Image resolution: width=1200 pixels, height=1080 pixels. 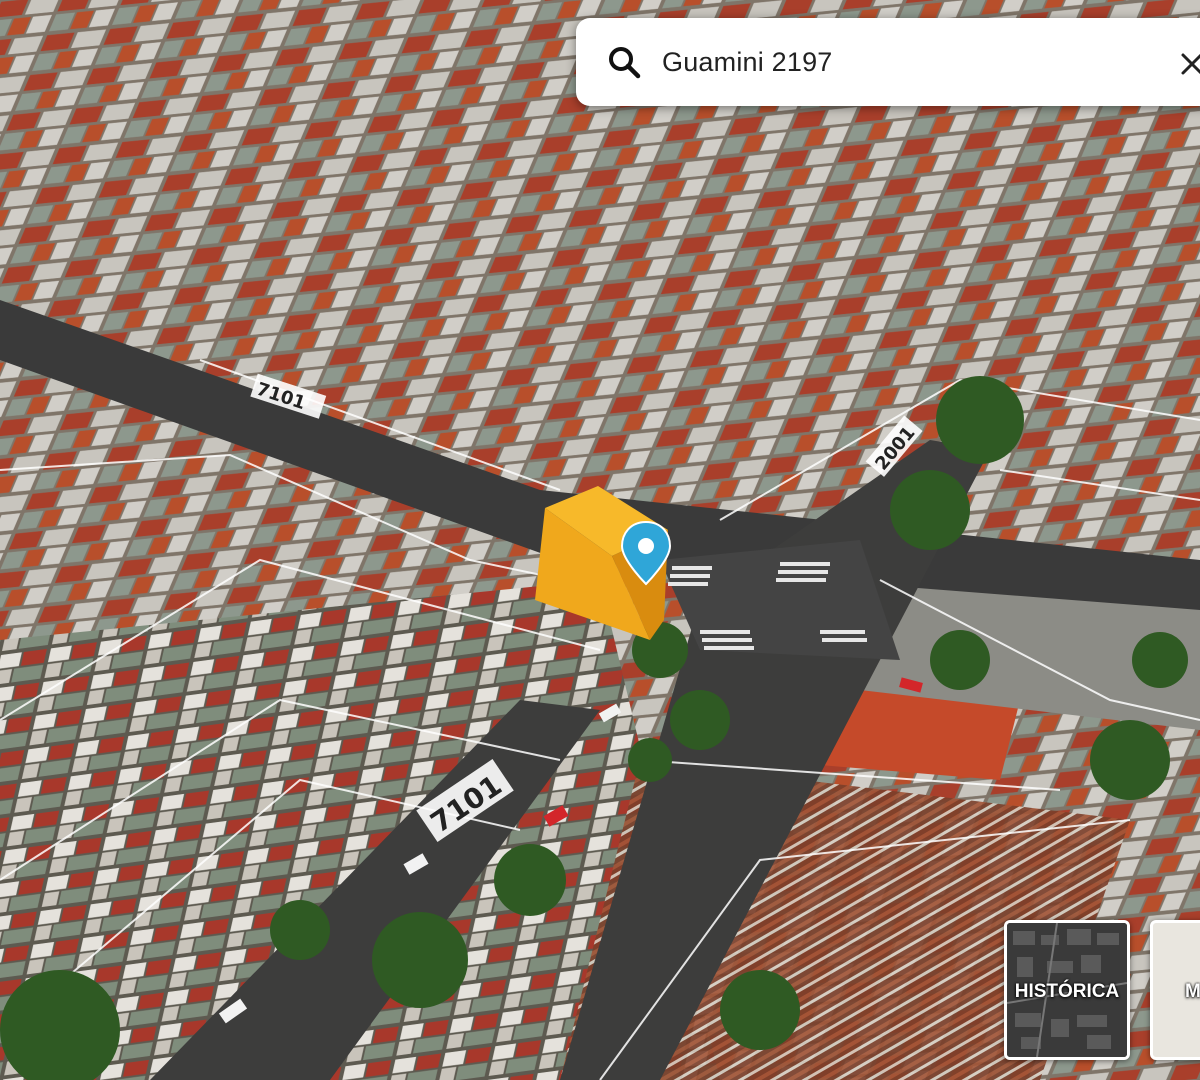 I want to click on close-icon, so click(x=1190, y=64).